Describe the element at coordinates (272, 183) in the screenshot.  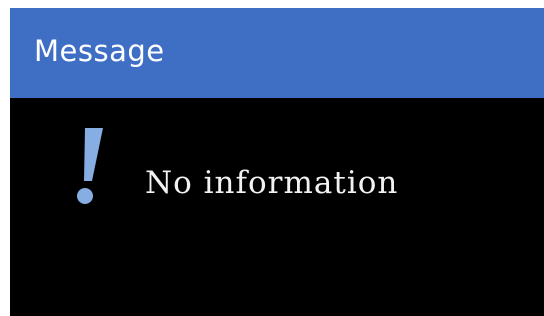
I see `dialog-message: No information` at that location.